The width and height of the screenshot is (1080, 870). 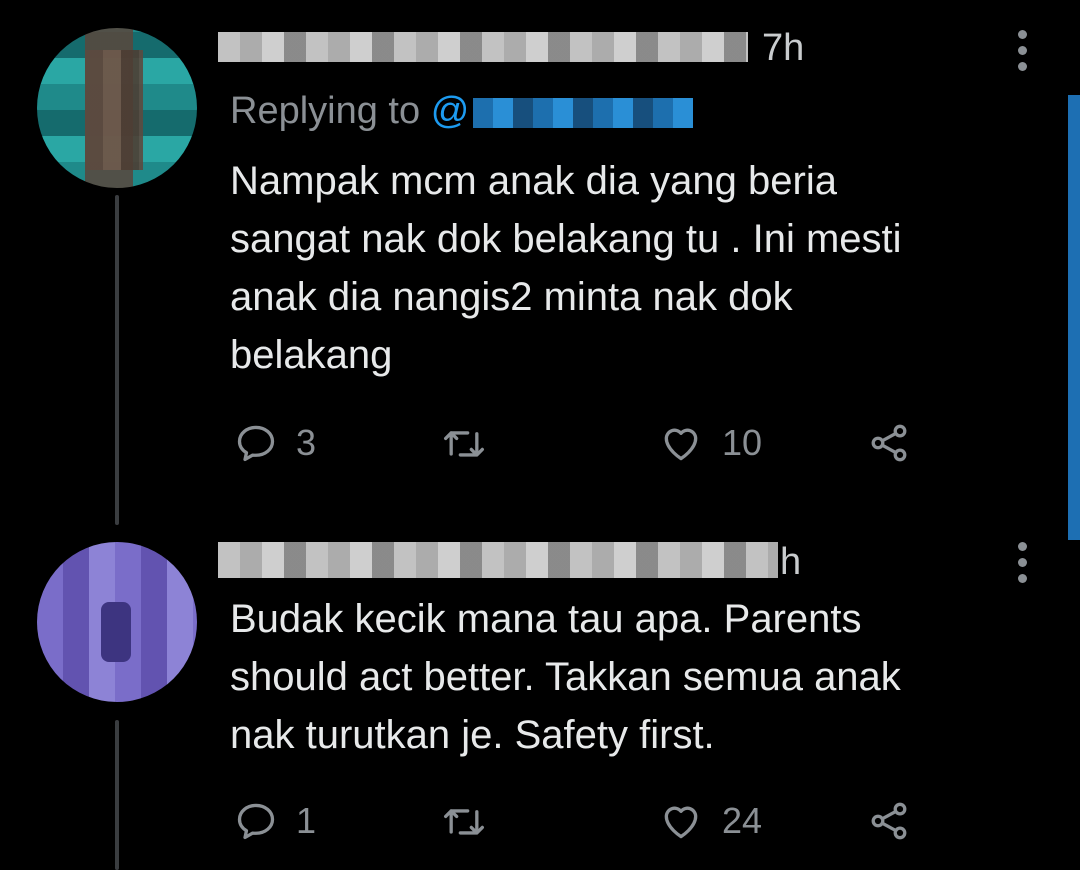 What do you see at coordinates (533, 181) in the screenshot?
I see `tweet-text-line: Nampak mcm anak dia yang beria` at bounding box center [533, 181].